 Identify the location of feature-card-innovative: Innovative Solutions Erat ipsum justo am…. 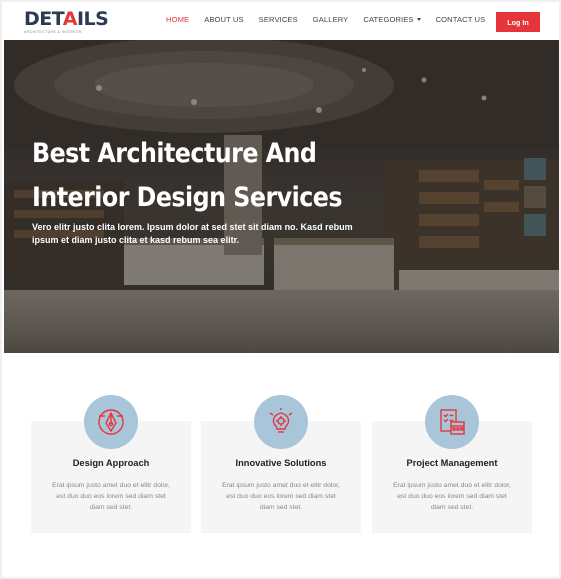
(281, 464).